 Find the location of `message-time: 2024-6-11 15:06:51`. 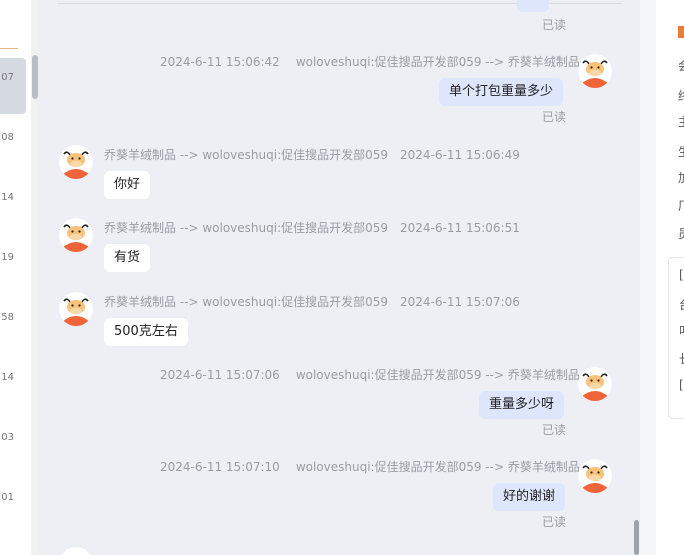

message-time: 2024-6-11 15:06:51 is located at coordinates (460, 228).